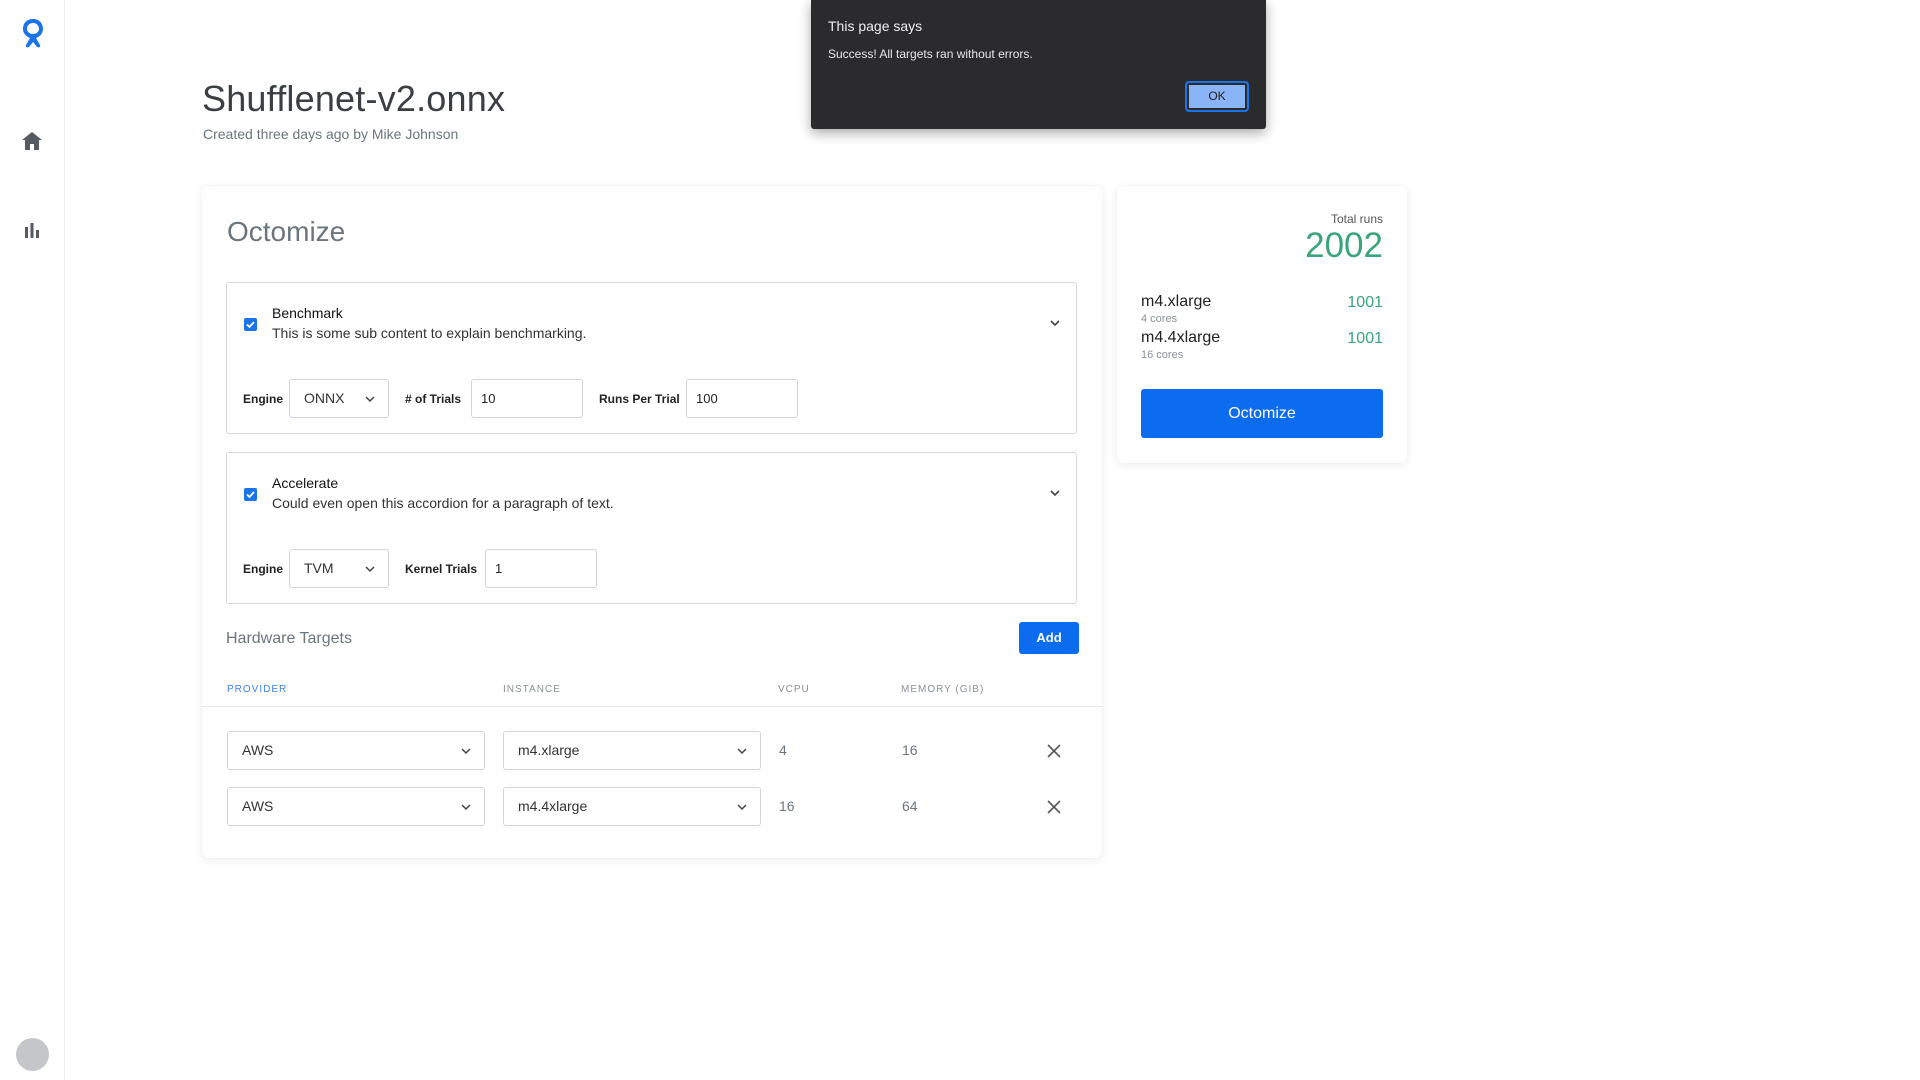  I want to click on add-target-button: Add, so click(1049, 638).